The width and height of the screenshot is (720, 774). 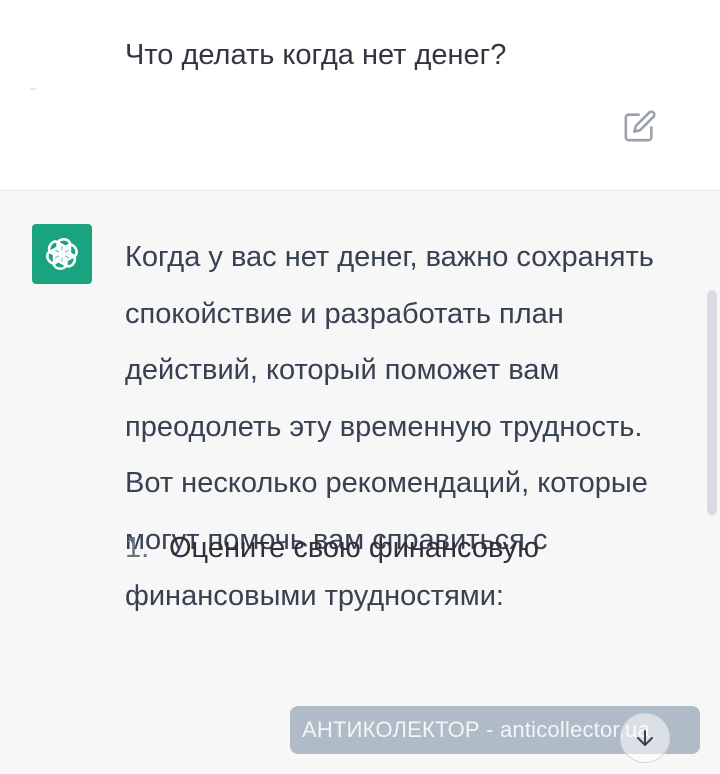 I want to click on list-item: 1. Оцените свою финансовую, so click(x=332, y=548).